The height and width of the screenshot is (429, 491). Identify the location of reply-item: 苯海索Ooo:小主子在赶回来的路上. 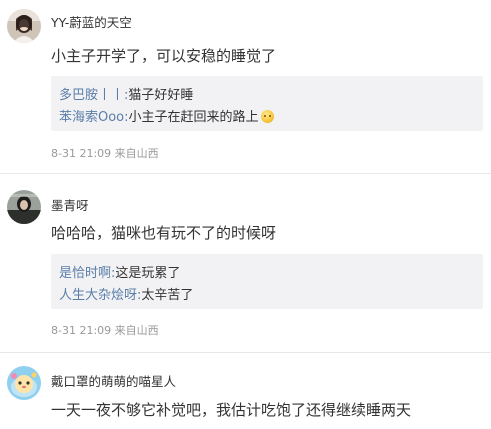
(166, 115).